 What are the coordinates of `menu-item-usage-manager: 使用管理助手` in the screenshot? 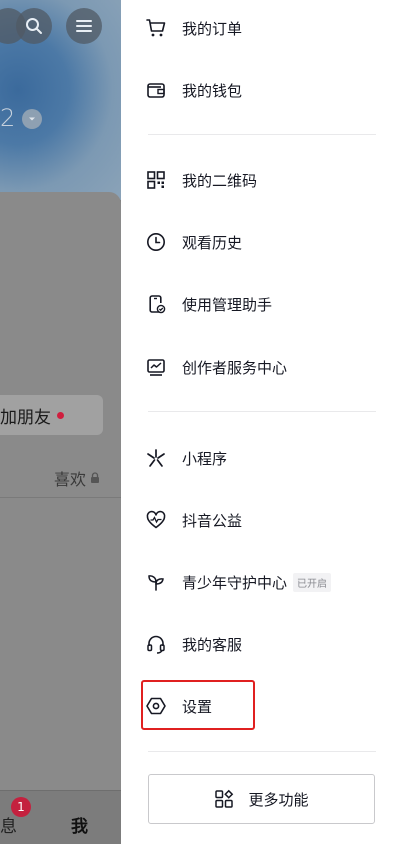 It's located at (265, 304).